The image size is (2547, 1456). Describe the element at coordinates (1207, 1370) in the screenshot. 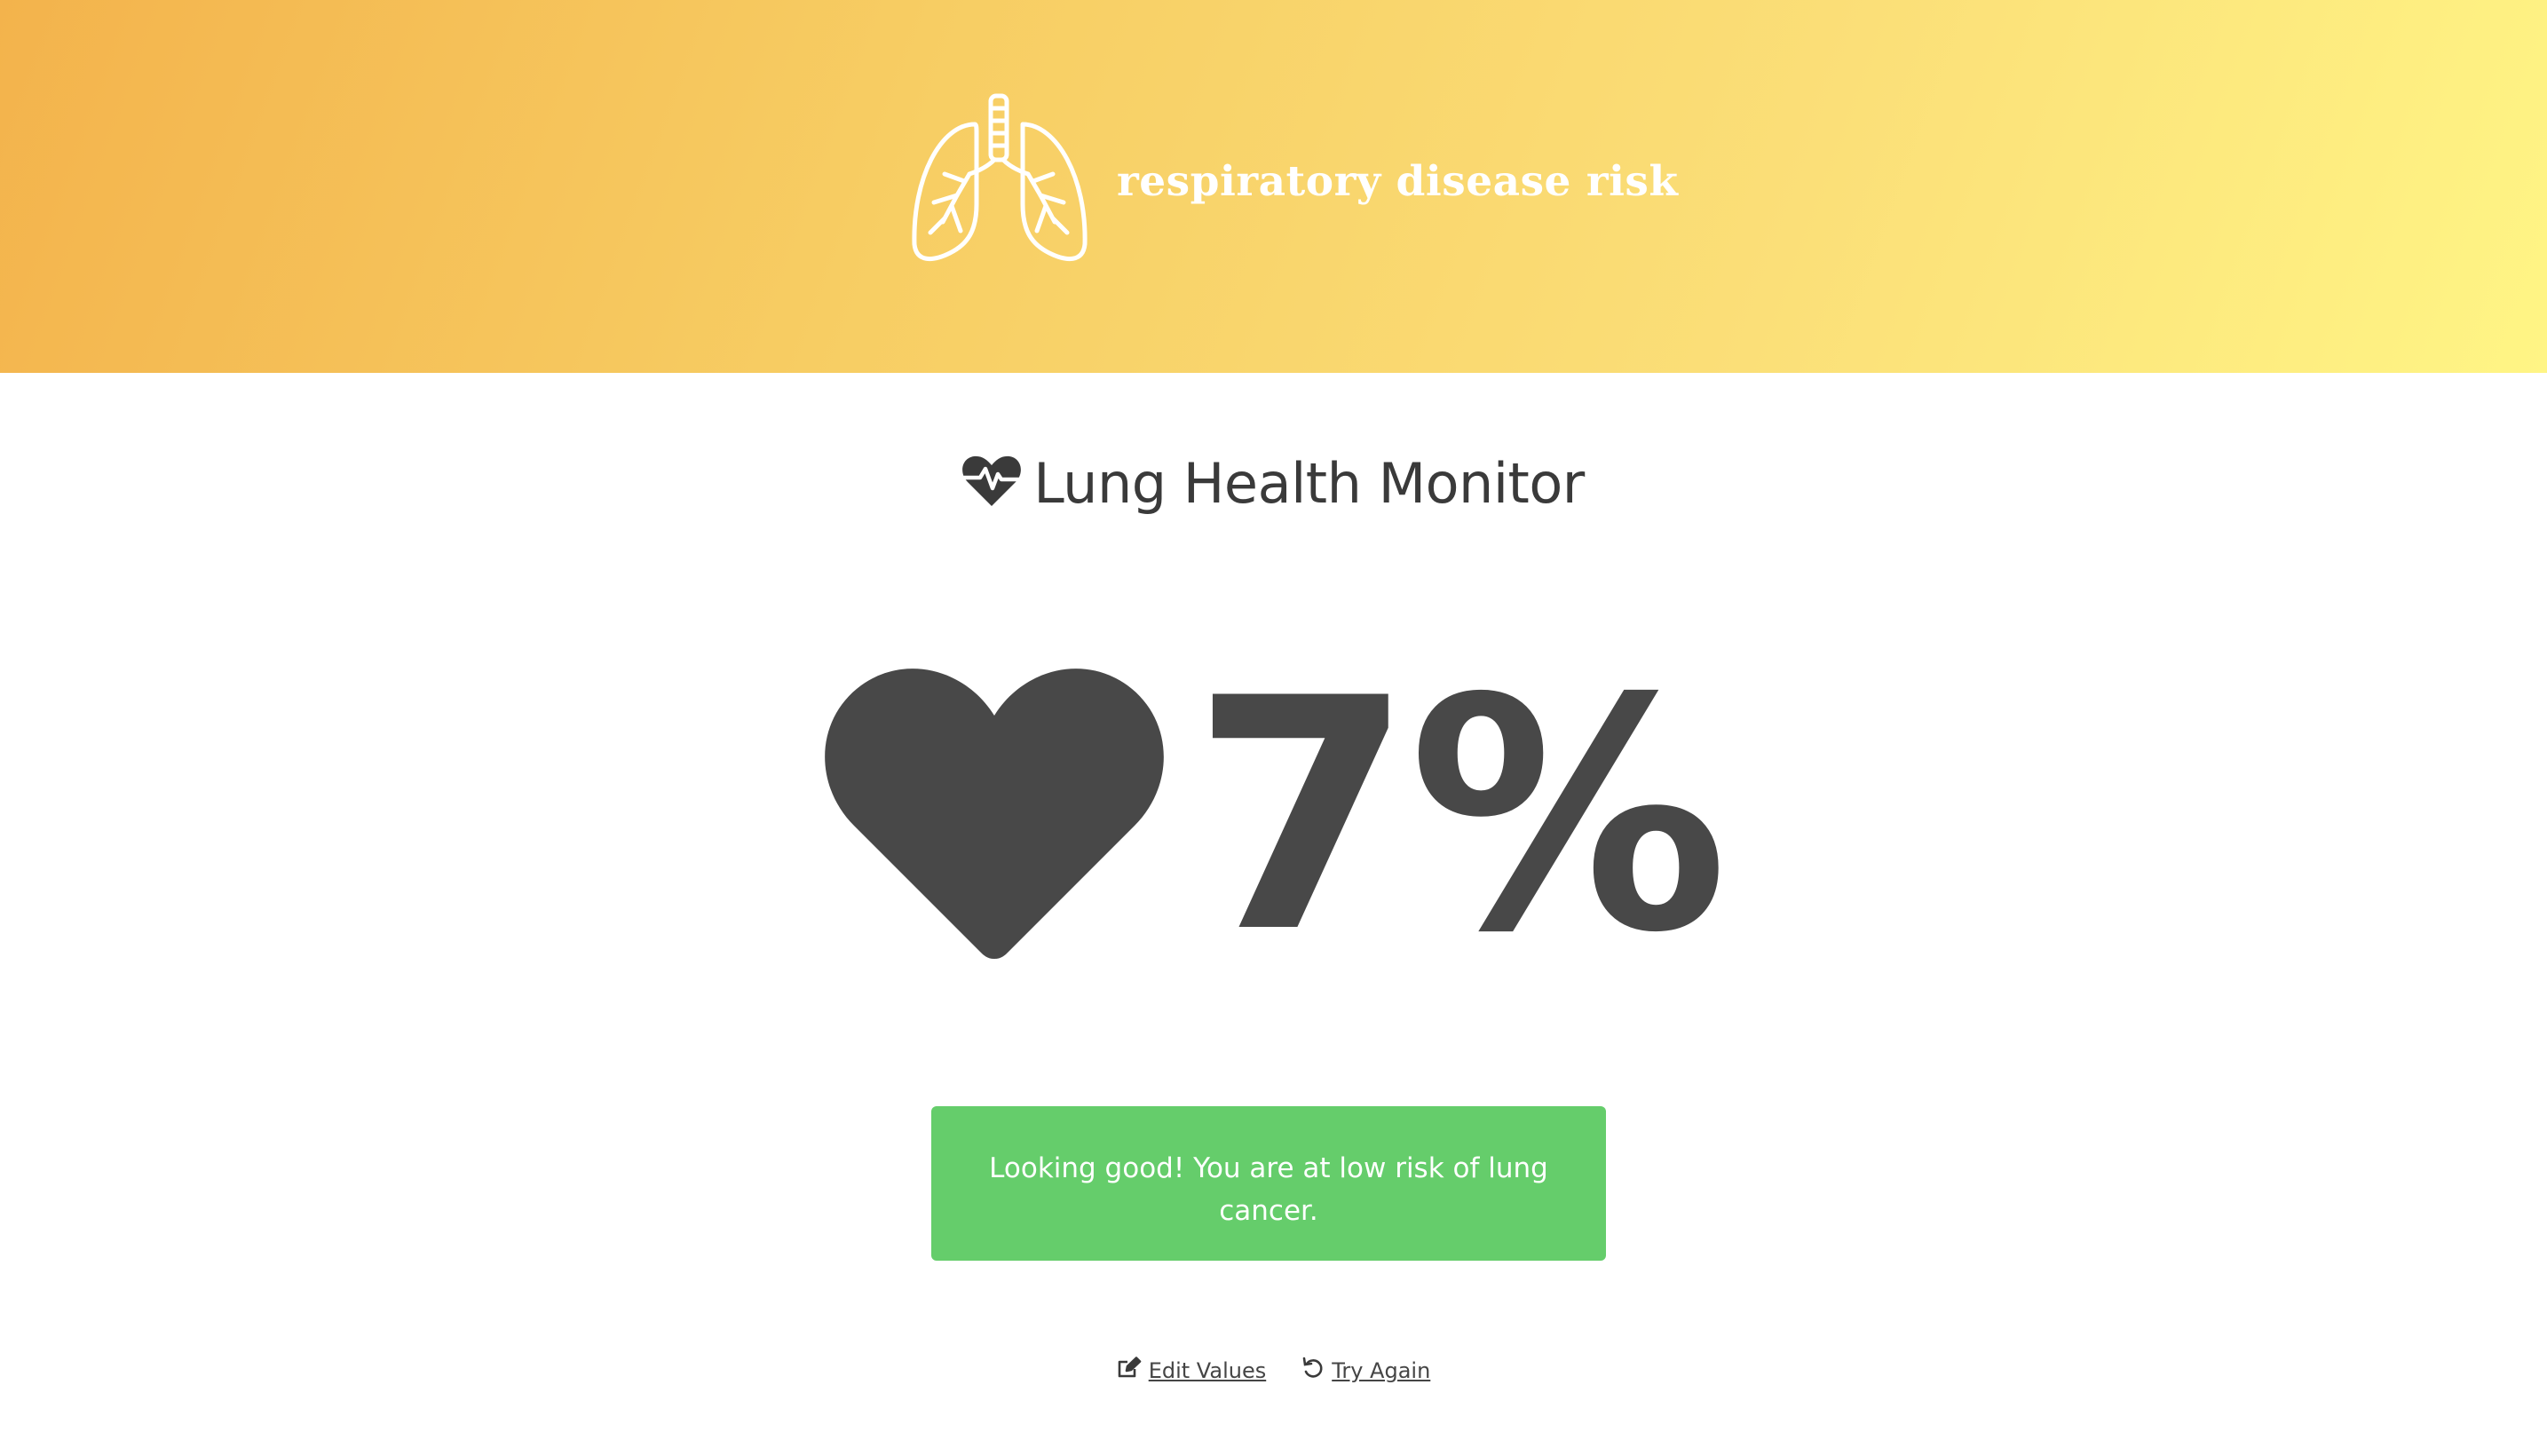

I see `edit-values-label: Edit Values` at that location.